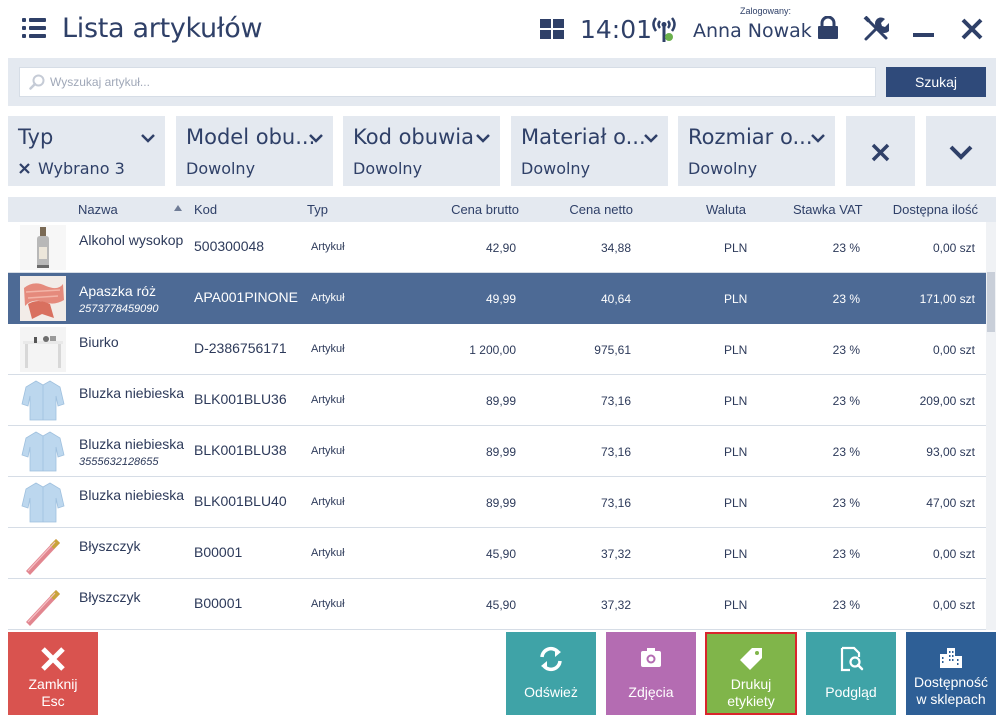 Image resolution: width=1000 pixels, height=722 pixels. Describe the element at coordinates (961, 151) in the screenshot. I see `expand-filters-button` at that location.